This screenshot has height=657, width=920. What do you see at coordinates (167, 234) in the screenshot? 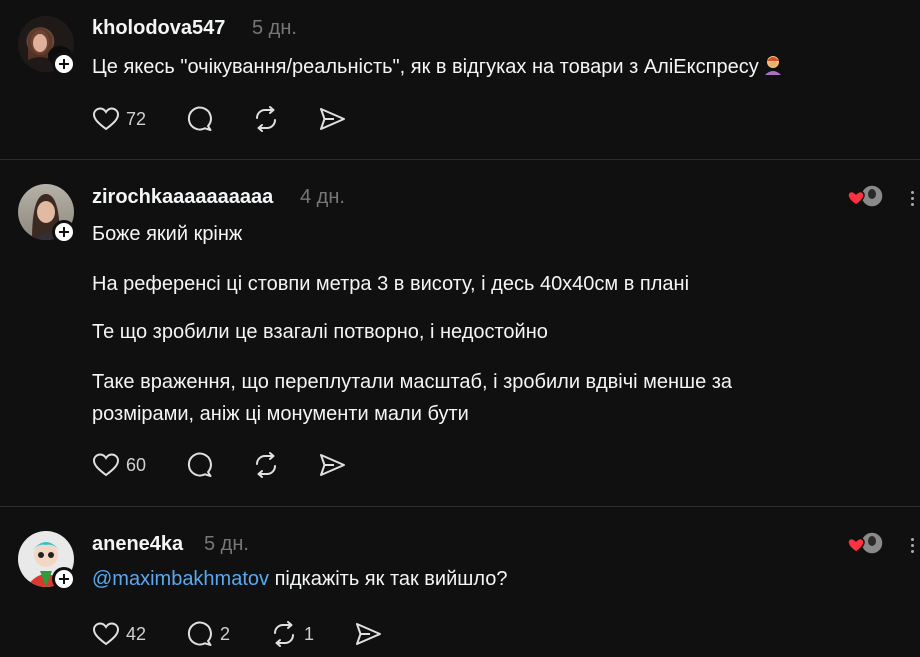
I see `comment-paragraph: Боже який крінж` at bounding box center [167, 234].